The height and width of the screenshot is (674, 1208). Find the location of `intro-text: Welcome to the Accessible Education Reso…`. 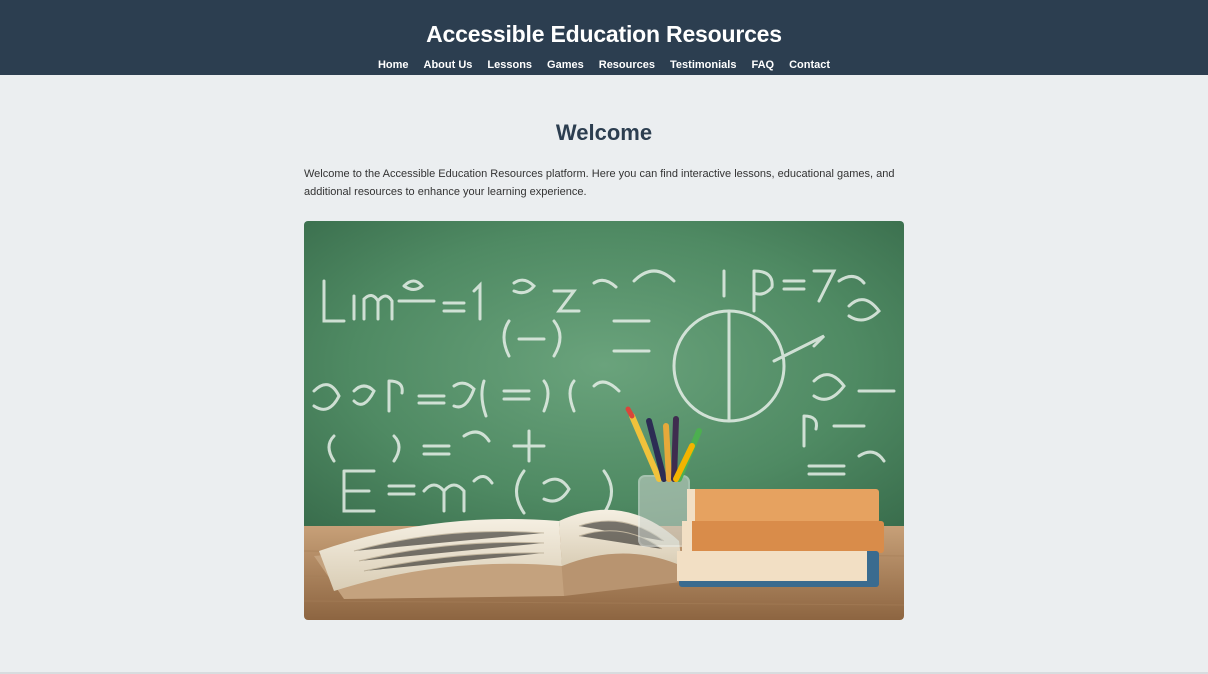

intro-text: Welcome to the Accessible Education Reso… is located at coordinates (599, 183).